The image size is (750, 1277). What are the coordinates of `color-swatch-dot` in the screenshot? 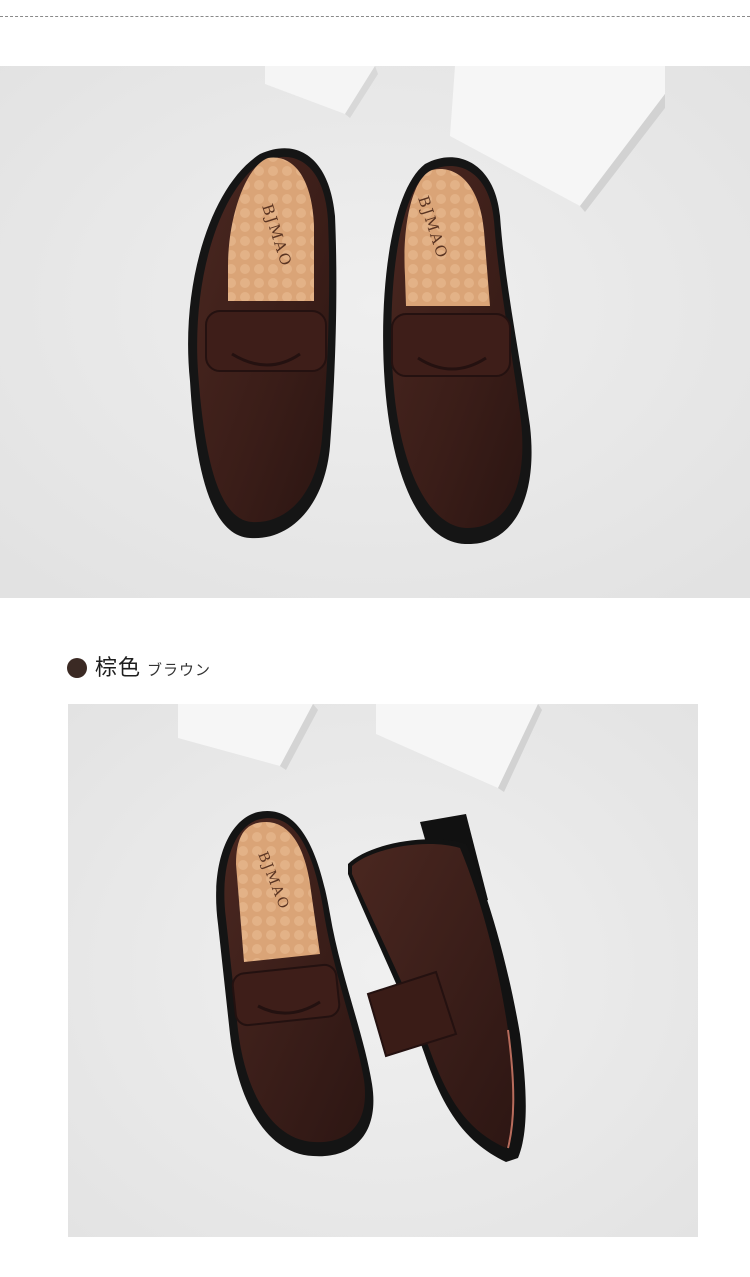 It's located at (77, 668).